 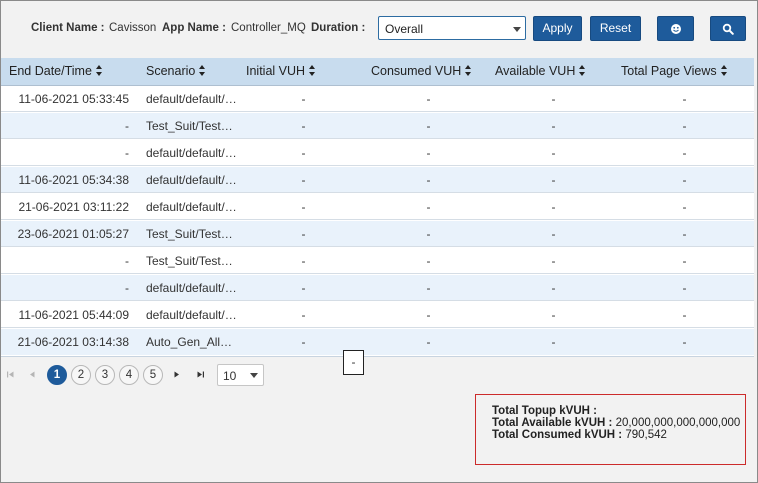 I want to click on smiley-icon, so click(x=675, y=28).